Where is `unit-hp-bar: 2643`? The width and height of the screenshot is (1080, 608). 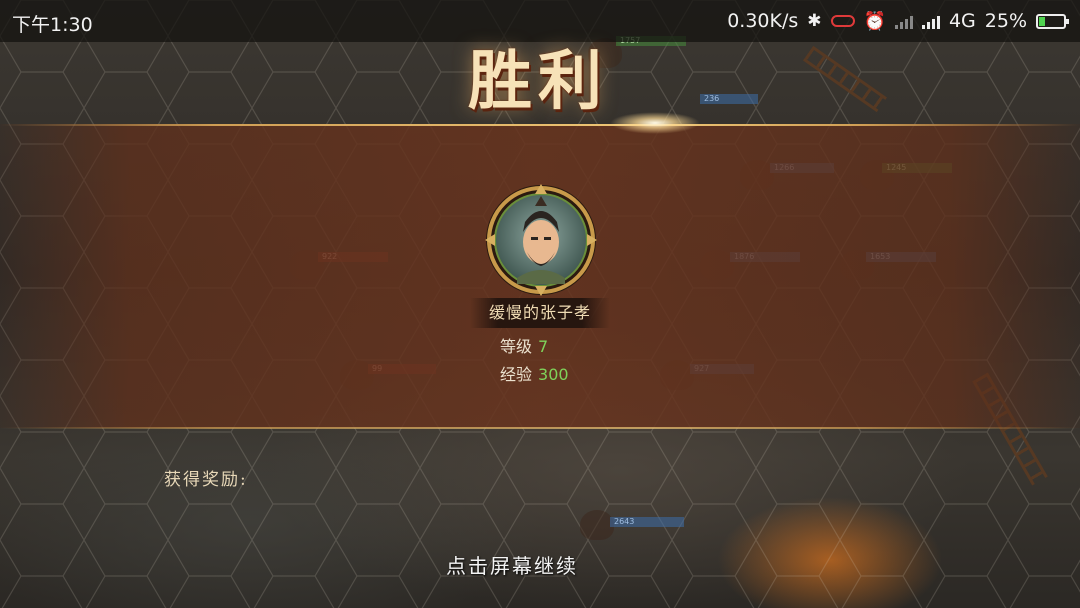
unit-hp-bar: 2643 is located at coordinates (647, 522).